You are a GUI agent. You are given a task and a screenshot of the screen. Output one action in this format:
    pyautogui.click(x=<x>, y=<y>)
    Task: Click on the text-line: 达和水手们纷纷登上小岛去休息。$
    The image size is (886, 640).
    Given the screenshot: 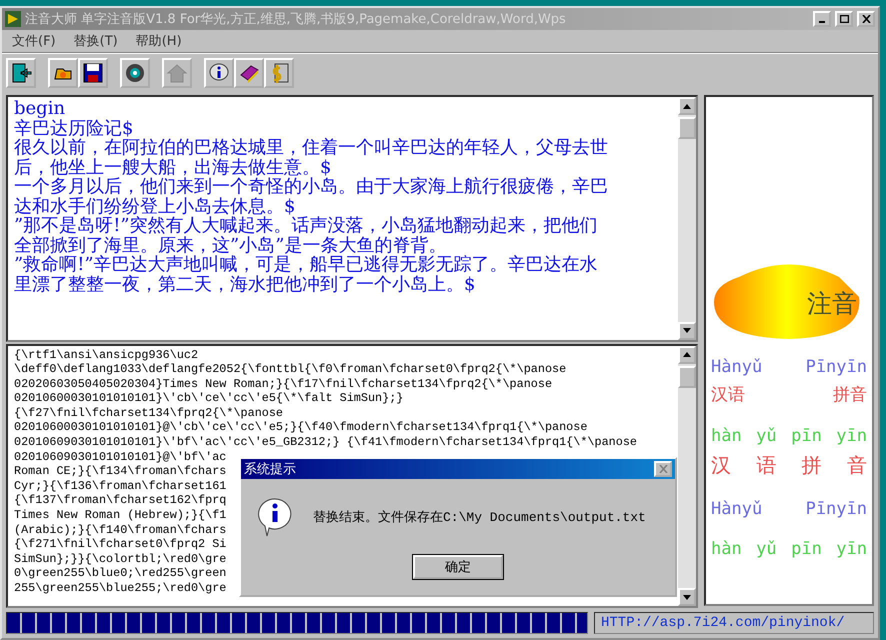 What is the action you would take?
    pyautogui.click(x=155, y=206)
    